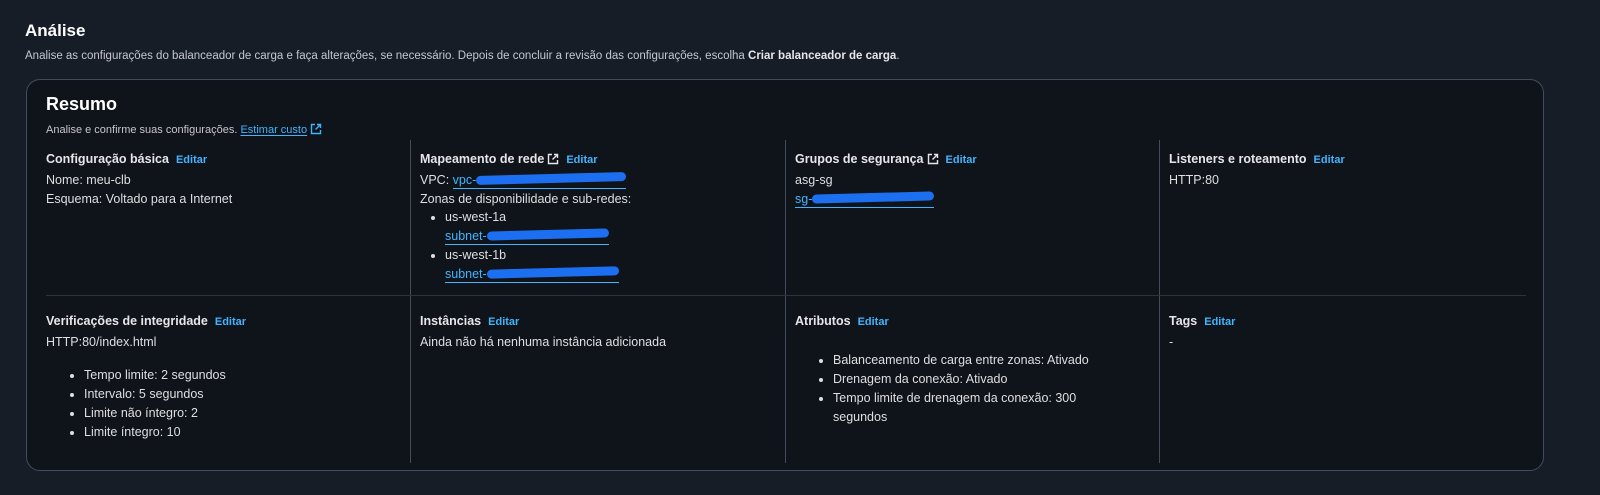 Image resolution: width=1600 pixels, height=495 pixels. I want to click on health-check-item: Intervalo: 5 segundos, so click(242, 394).